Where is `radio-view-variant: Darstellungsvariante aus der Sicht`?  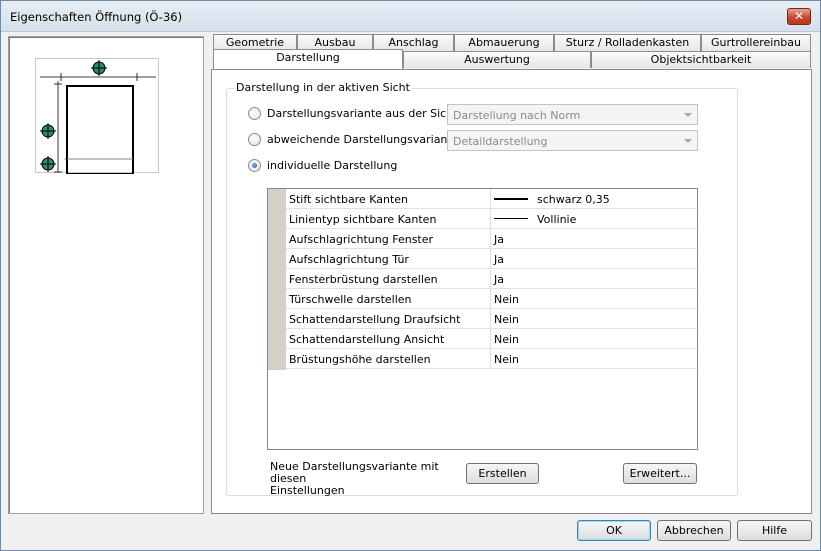
radio-view-variant: Darstellungsvariante aus der Sicht is located at coordinates (353, 113).